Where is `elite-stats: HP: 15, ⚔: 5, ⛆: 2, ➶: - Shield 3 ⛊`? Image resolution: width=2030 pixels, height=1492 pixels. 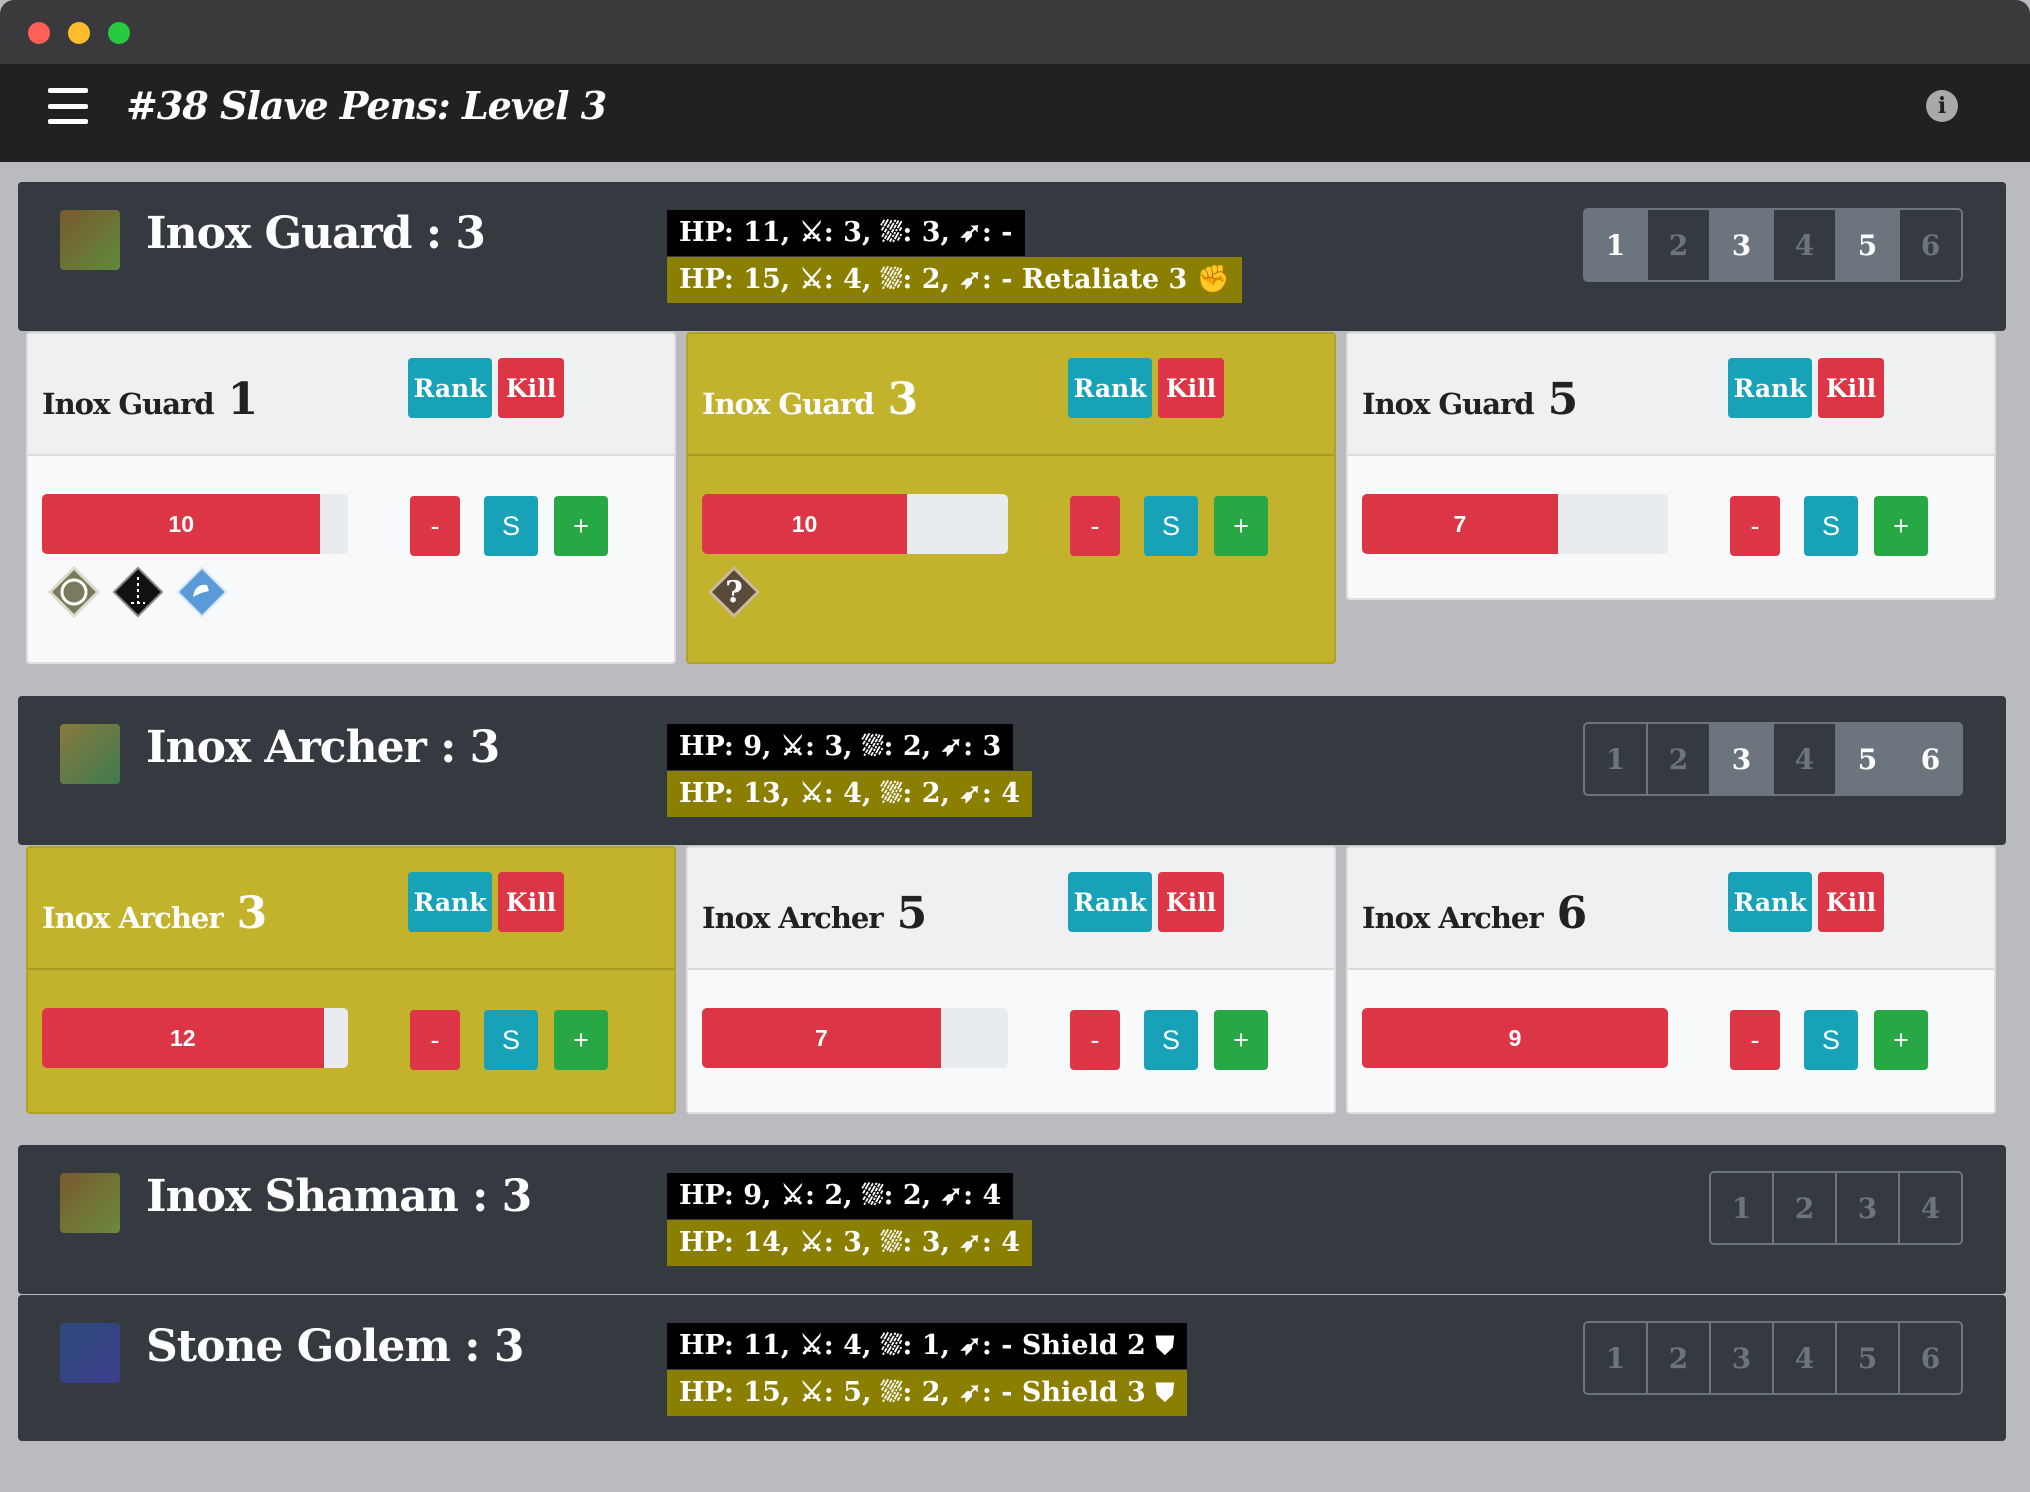
elite-stats: HP: 15, ⚔: 5, ⛆: 2, ➶: - Shield 3 ⛊ is located at coordinates (927, 1393).